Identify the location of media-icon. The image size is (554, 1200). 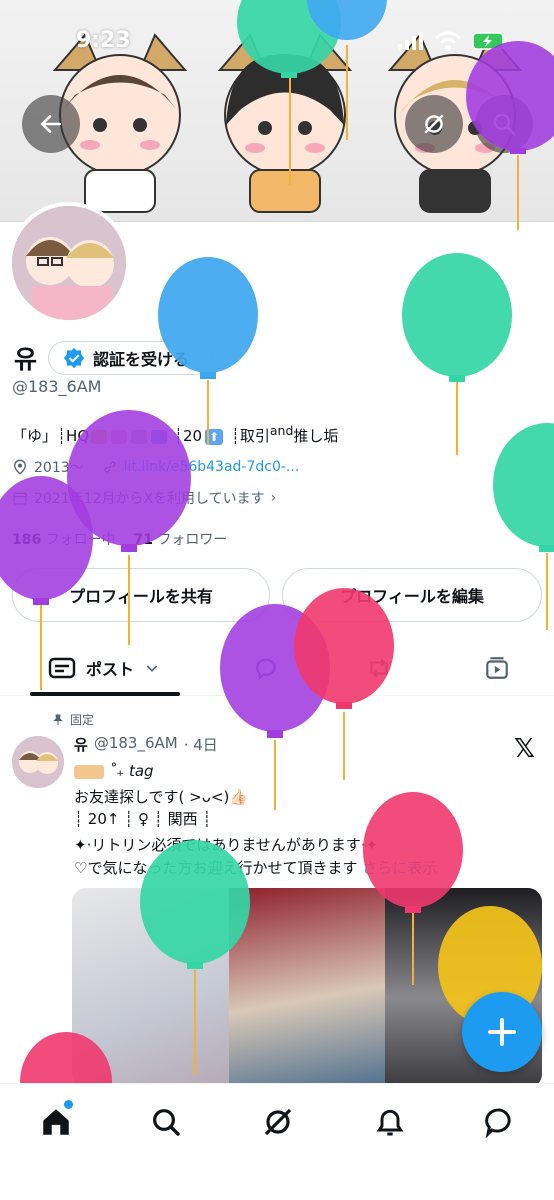
(497, 668).